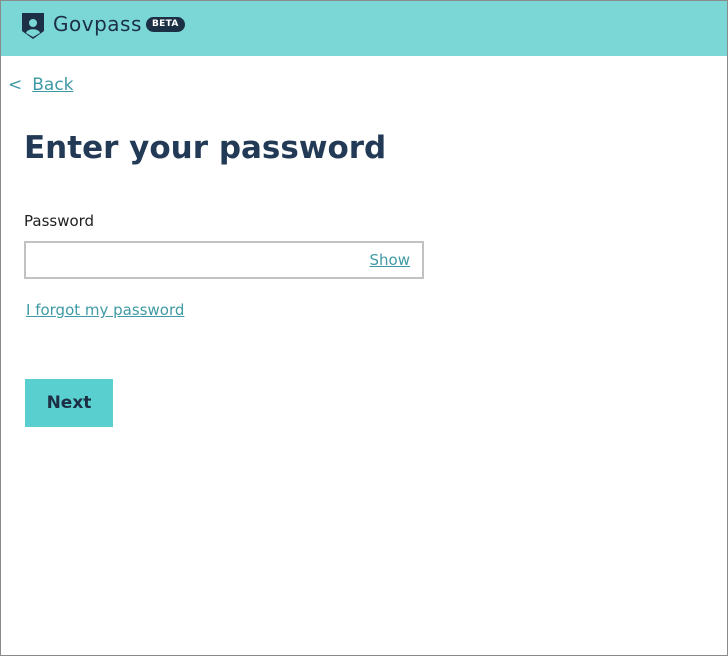  Describe the element at coordinates (191, 260) in the screenshot. I see `password-input` at that location.